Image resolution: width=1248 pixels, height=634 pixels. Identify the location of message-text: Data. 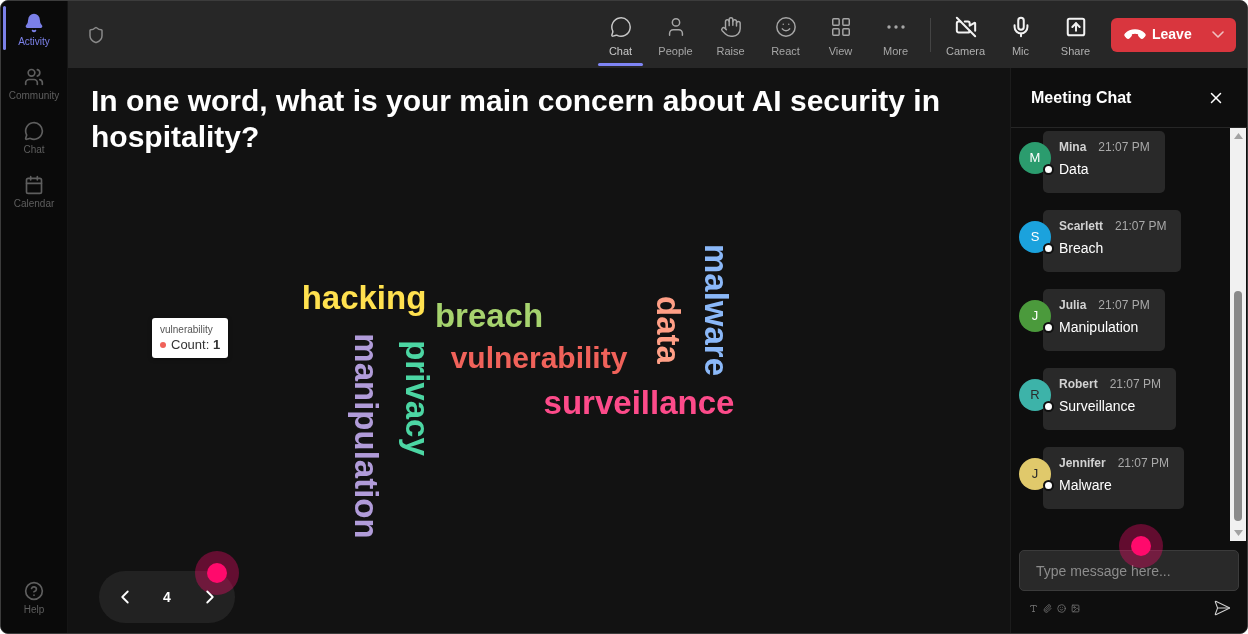
(1074, 169).